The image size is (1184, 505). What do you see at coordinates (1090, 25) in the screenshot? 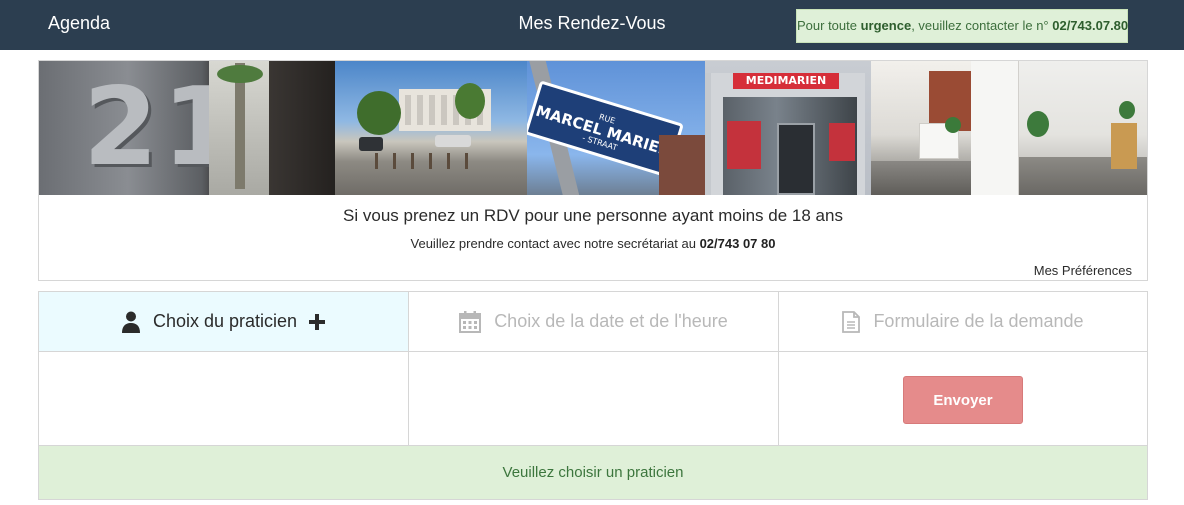
I see `urgence-phone: 02/743.07.80` at bounding box center [1090, 25].